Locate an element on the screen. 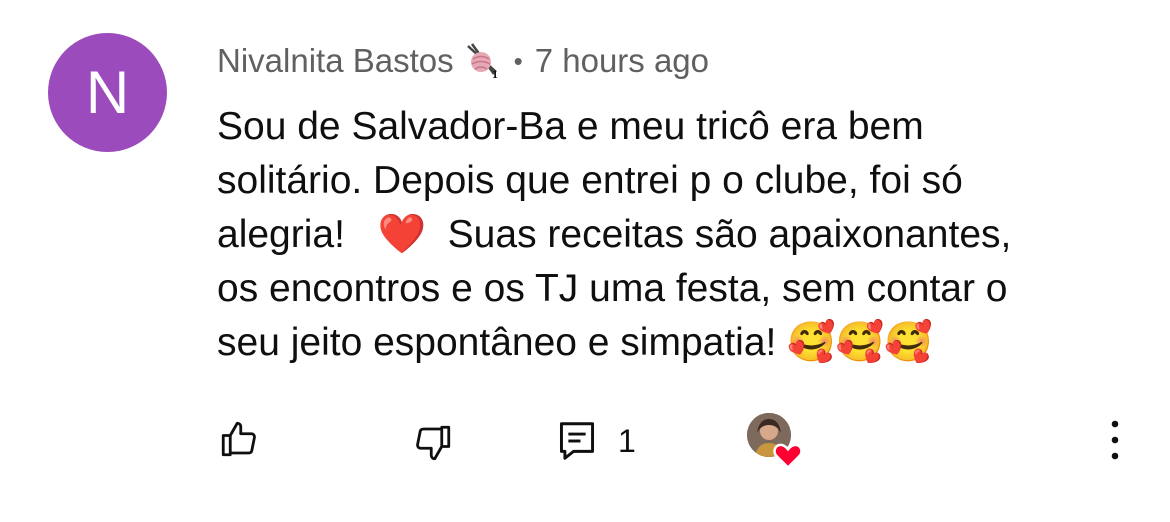  dislike-button is located at coordinates (433, 443).